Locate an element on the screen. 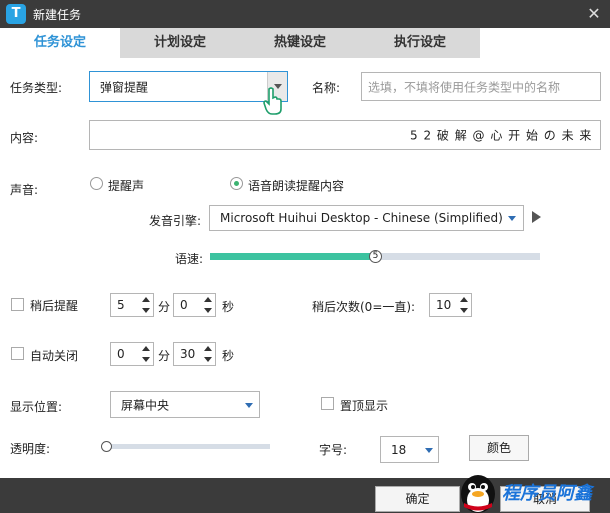  engine-label: 发音引擎: is located at coordinates (175, 221).